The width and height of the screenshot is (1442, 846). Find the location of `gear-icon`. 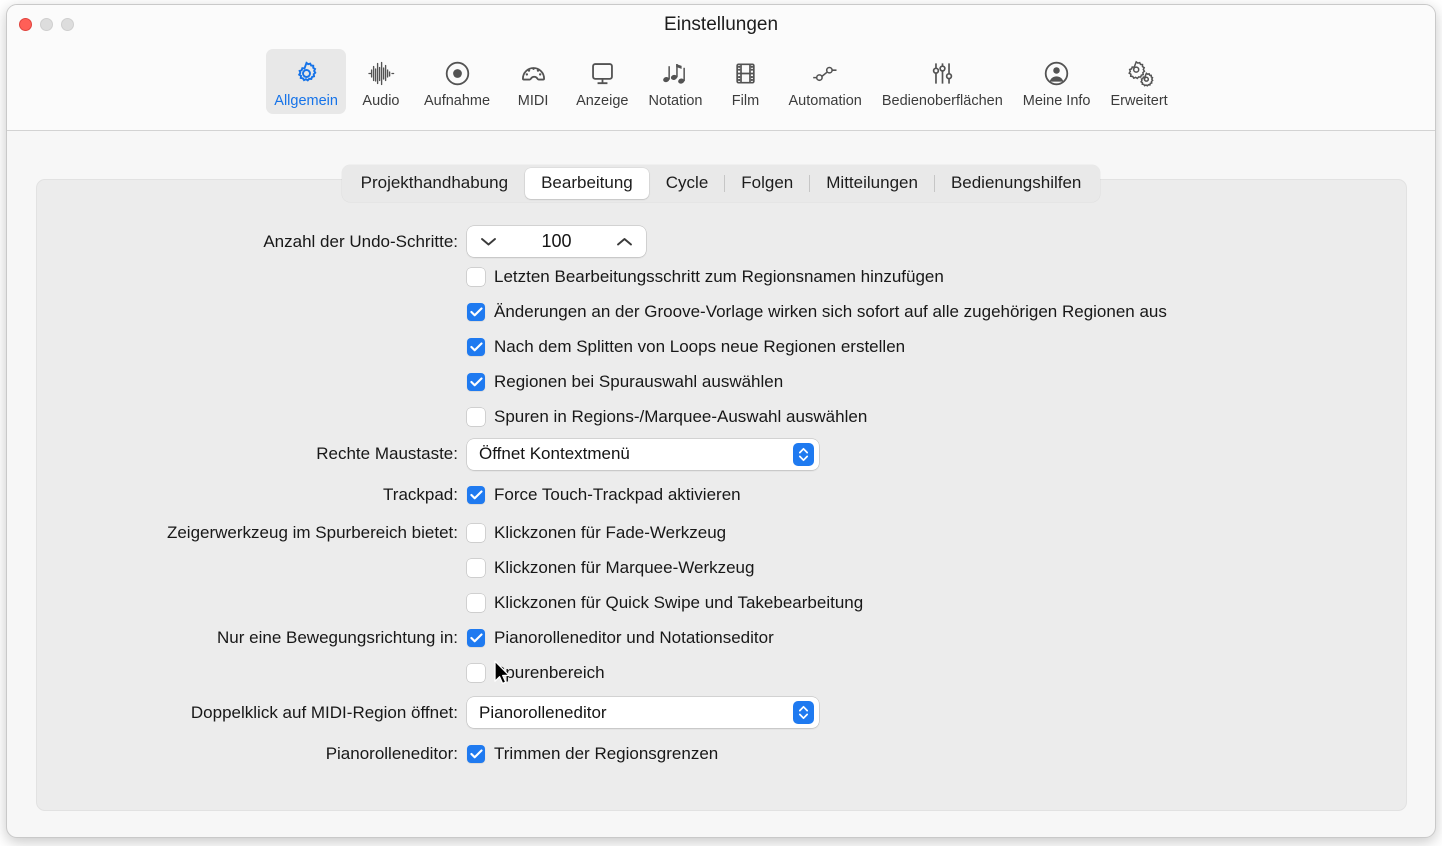

gear-icon is located at coordinates (306, 73).